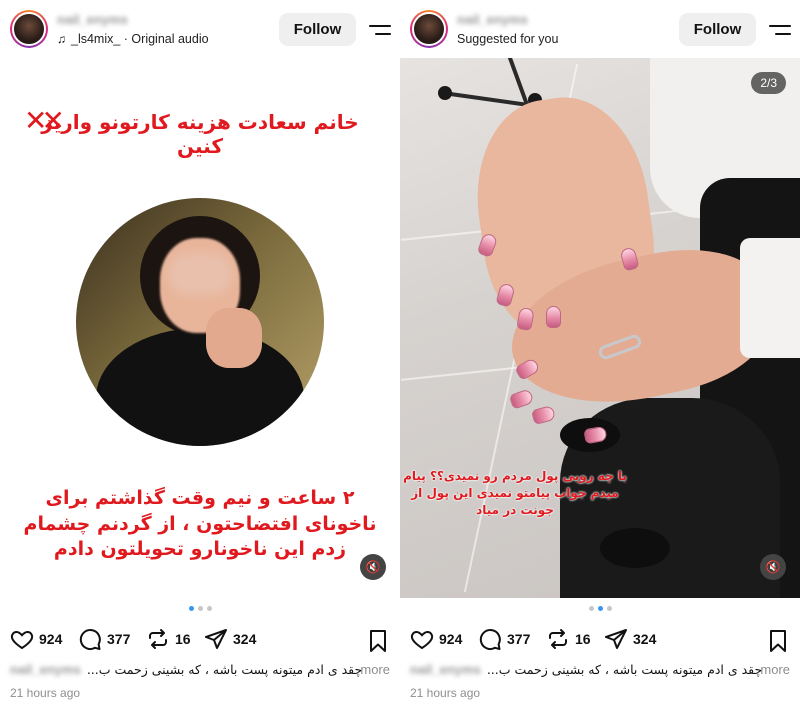 The width and height of the screenshot is (800, 717). I want to click on image-title-text: خانم سعادت هزینه کارتونو واریز کنین, so click(200, 134).